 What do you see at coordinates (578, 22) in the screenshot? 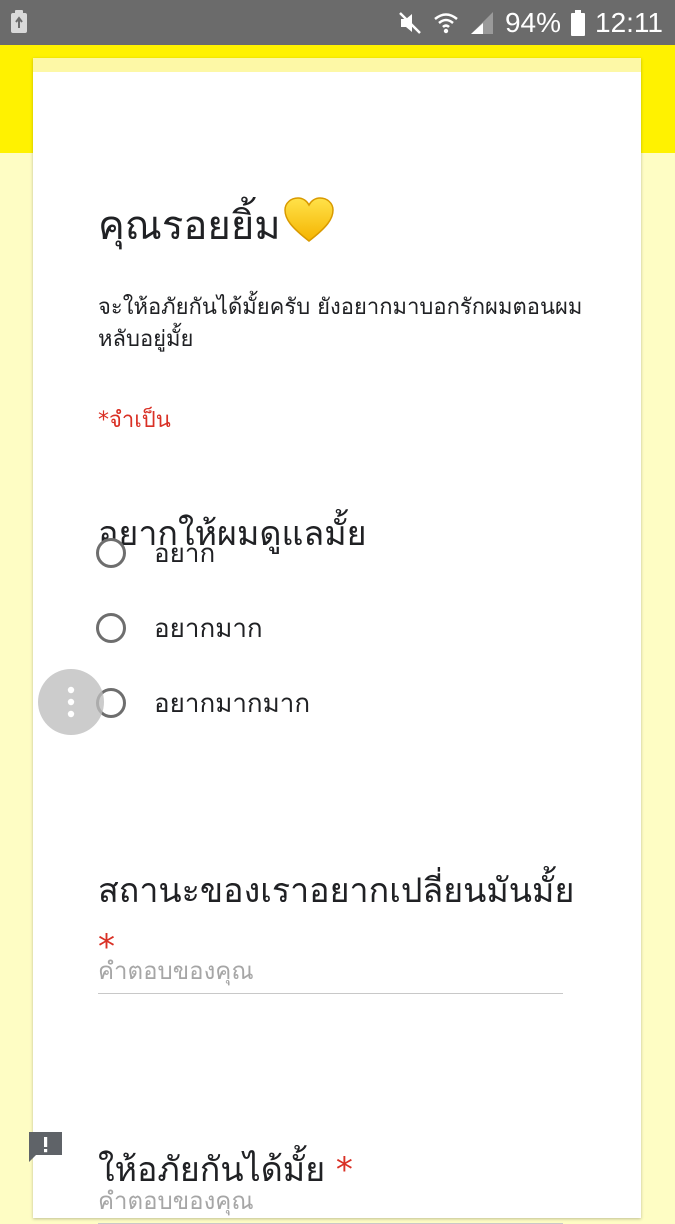
I see `battery-icon` at bounding box center [578, 22].